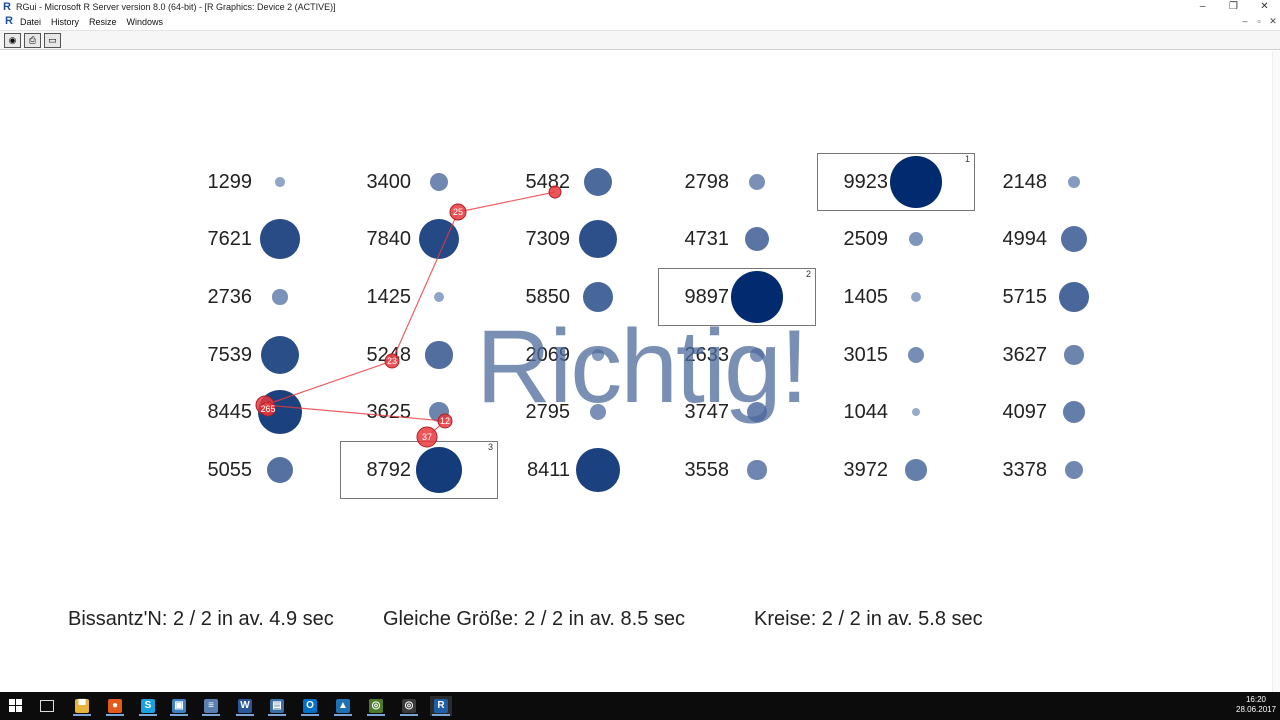 Image resolution: width=1280 pixels, height=720 pixels. What do you see at coordinates (52, 40) in the screenshot?
I see `window-icon: ▭` at bounding box center [52, 40].